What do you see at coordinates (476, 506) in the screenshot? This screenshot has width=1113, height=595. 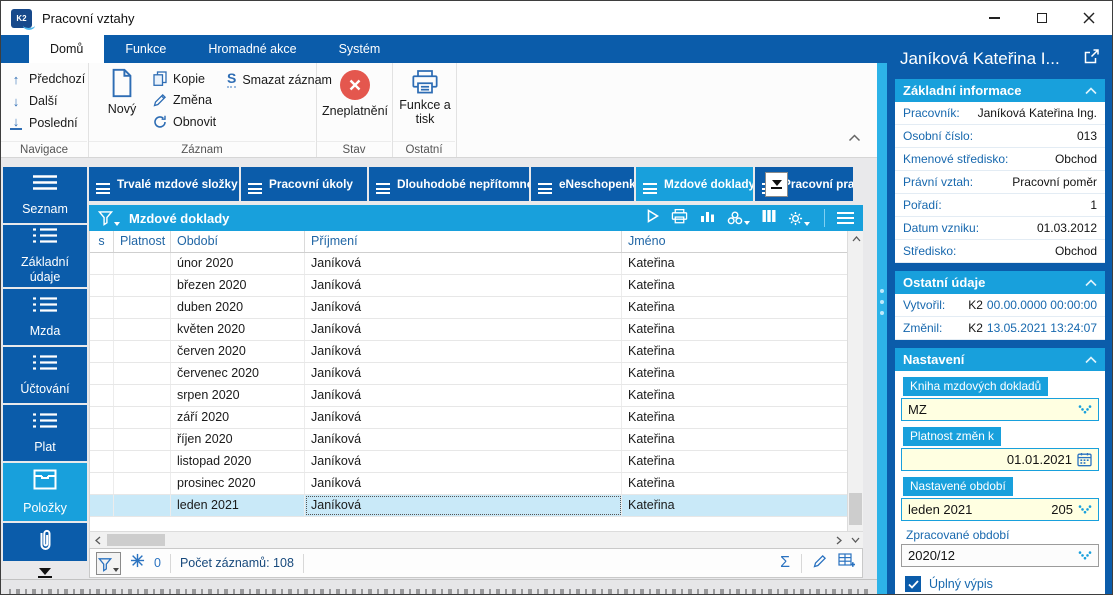 I see `table-row: leden 2021 Janíková Kateřina` at bounding box center [476, 506].